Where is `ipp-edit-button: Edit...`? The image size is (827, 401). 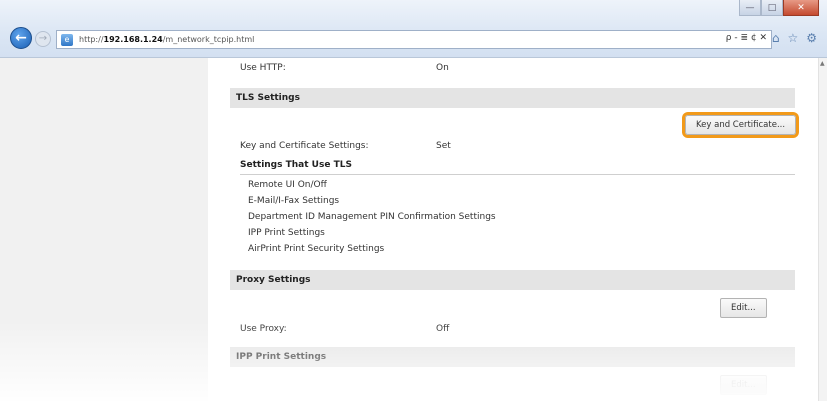 ipp-edit-button: Edit... is located at coordinates (743, 385).